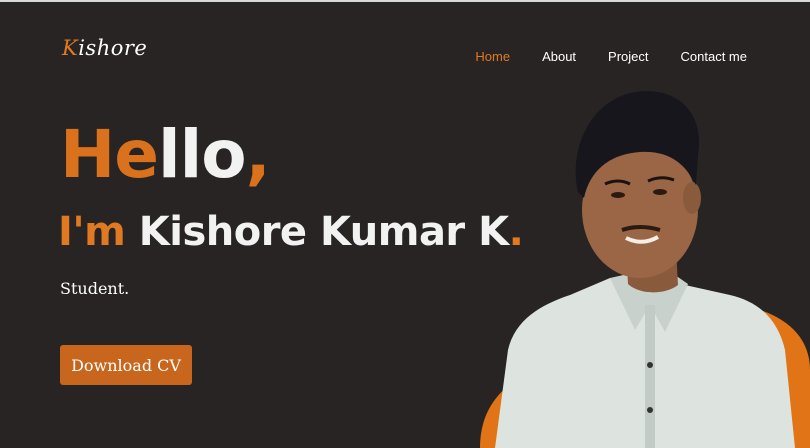  Describe the element at coordinates (714, 56) in the screenshot. I see `nav-contact-link: Contact me` at that location.